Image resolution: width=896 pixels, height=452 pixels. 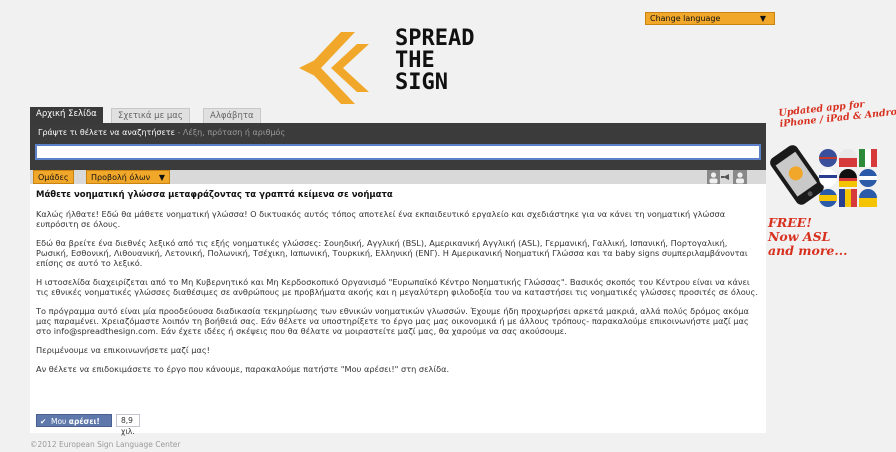 I want to click on language-select-label: Change language, so click(x=685, y=18).